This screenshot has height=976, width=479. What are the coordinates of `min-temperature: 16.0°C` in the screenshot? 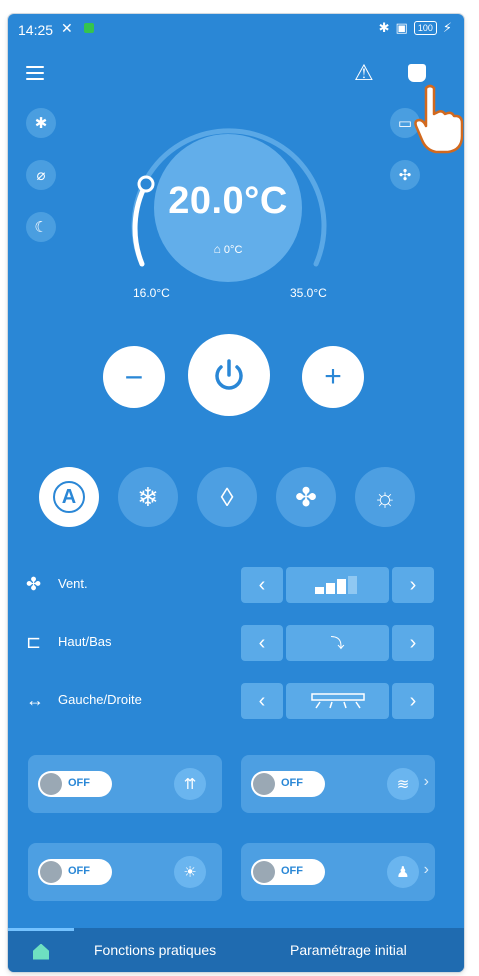 It's located at (151, 293).